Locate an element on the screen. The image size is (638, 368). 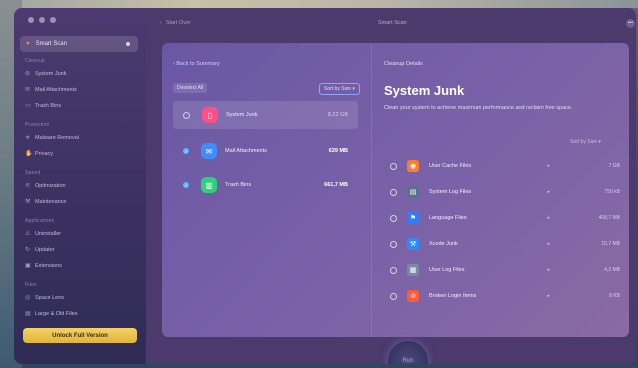
sidebar-item-space-lens: ◎ Space Lens is located at coordinates (45, 298).